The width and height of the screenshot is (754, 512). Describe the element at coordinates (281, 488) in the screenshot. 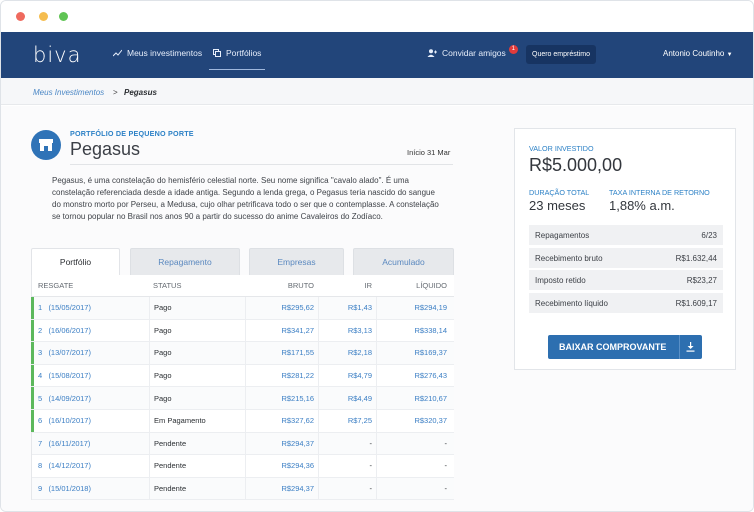

I see `row-bruto: R$294,37` at that location.